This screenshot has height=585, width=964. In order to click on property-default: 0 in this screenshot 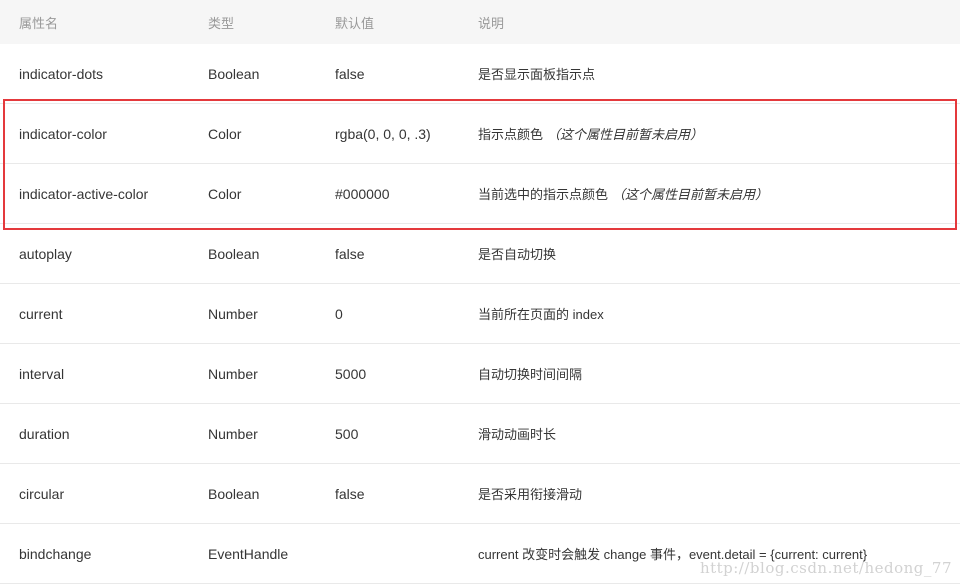, I will do `click(339, 313)`.